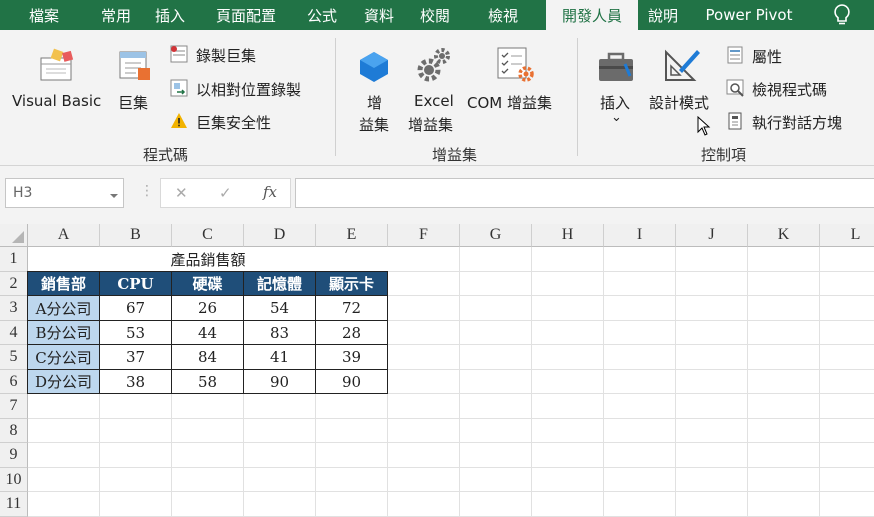 The height and width of the screenshot is (517, 874). Describe the element at coordinates (515, 65) in the screenshot. I see `com-addins-icon` at that location.